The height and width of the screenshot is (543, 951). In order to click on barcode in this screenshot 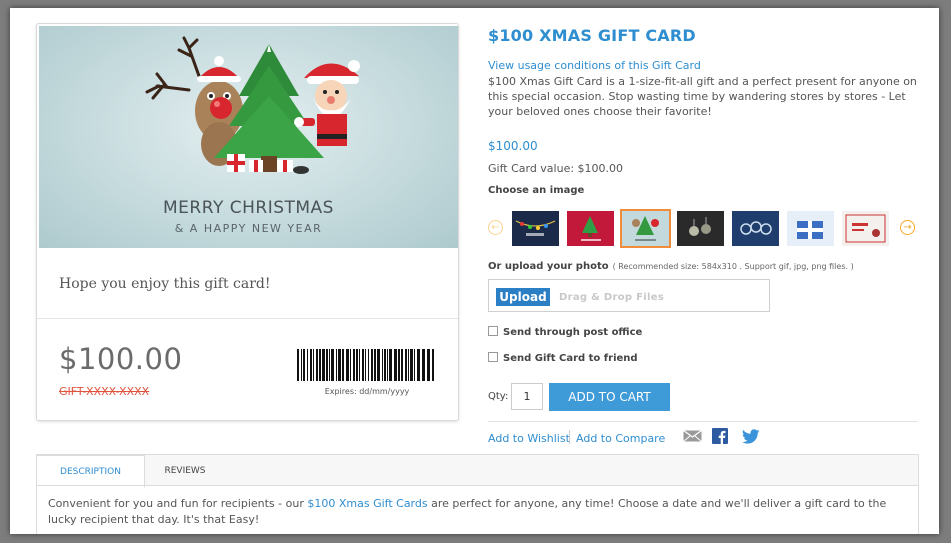, I will do `click(365, 365)`.